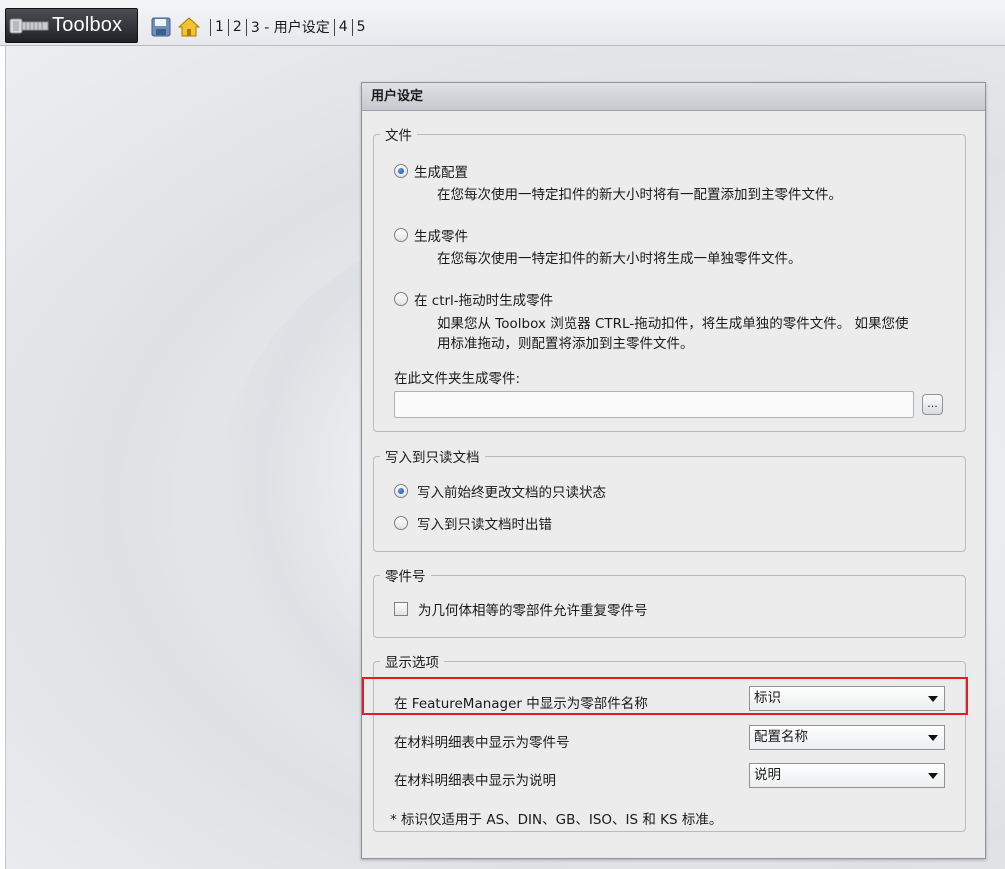  What do you see at coordinates (669, 601) in the screenshot?
I see `part-number-group: 零件号 为几何体相等的零部件允许重复零件号` at bounding box center [669, 601].